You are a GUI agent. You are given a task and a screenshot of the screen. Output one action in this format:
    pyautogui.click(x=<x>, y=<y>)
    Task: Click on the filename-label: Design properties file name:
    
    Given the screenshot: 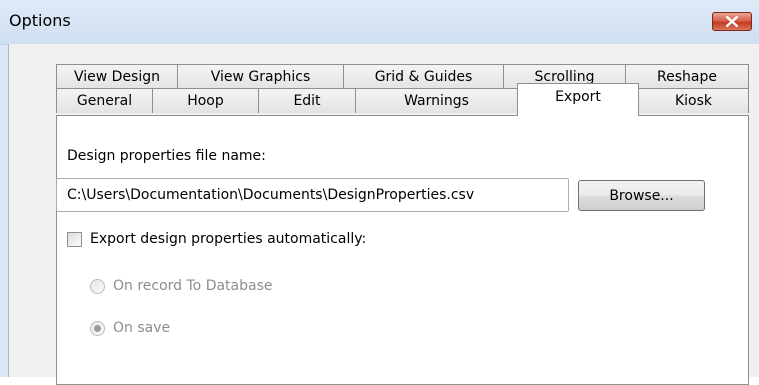 What is the action you would take?
    pyautogui.click(x=166, y=156)
    